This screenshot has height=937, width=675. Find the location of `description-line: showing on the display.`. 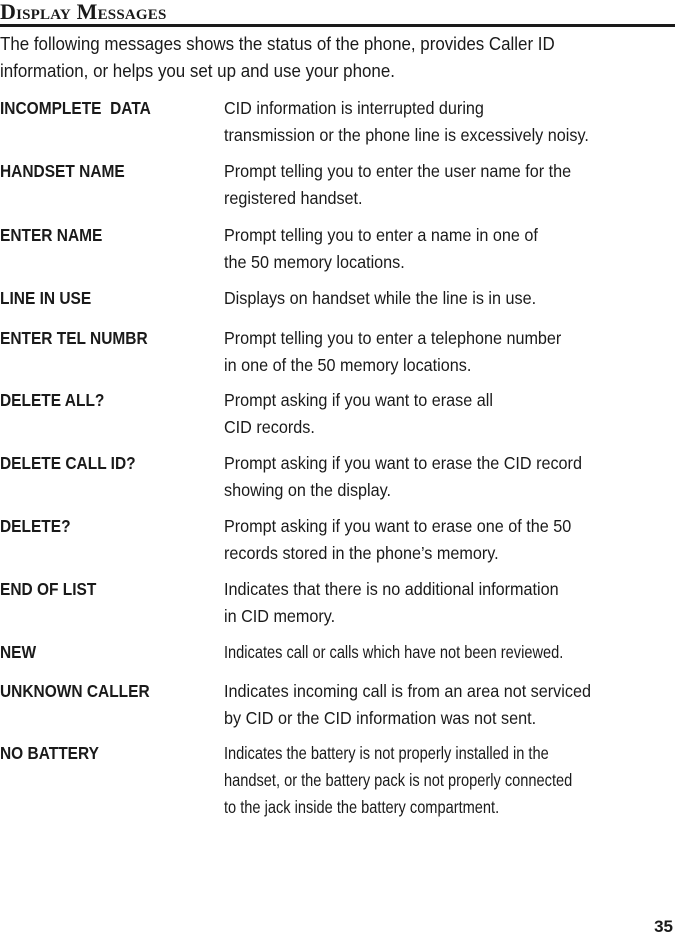

description-line: showing on the display. is located at coordinates (308, 490).